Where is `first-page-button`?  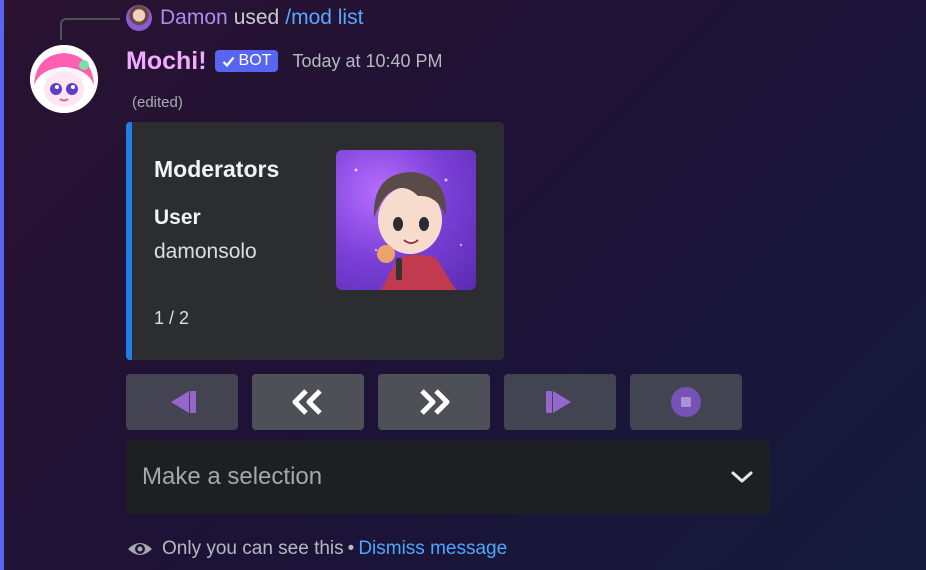 first-page-button is located at coordinates (182, 402).